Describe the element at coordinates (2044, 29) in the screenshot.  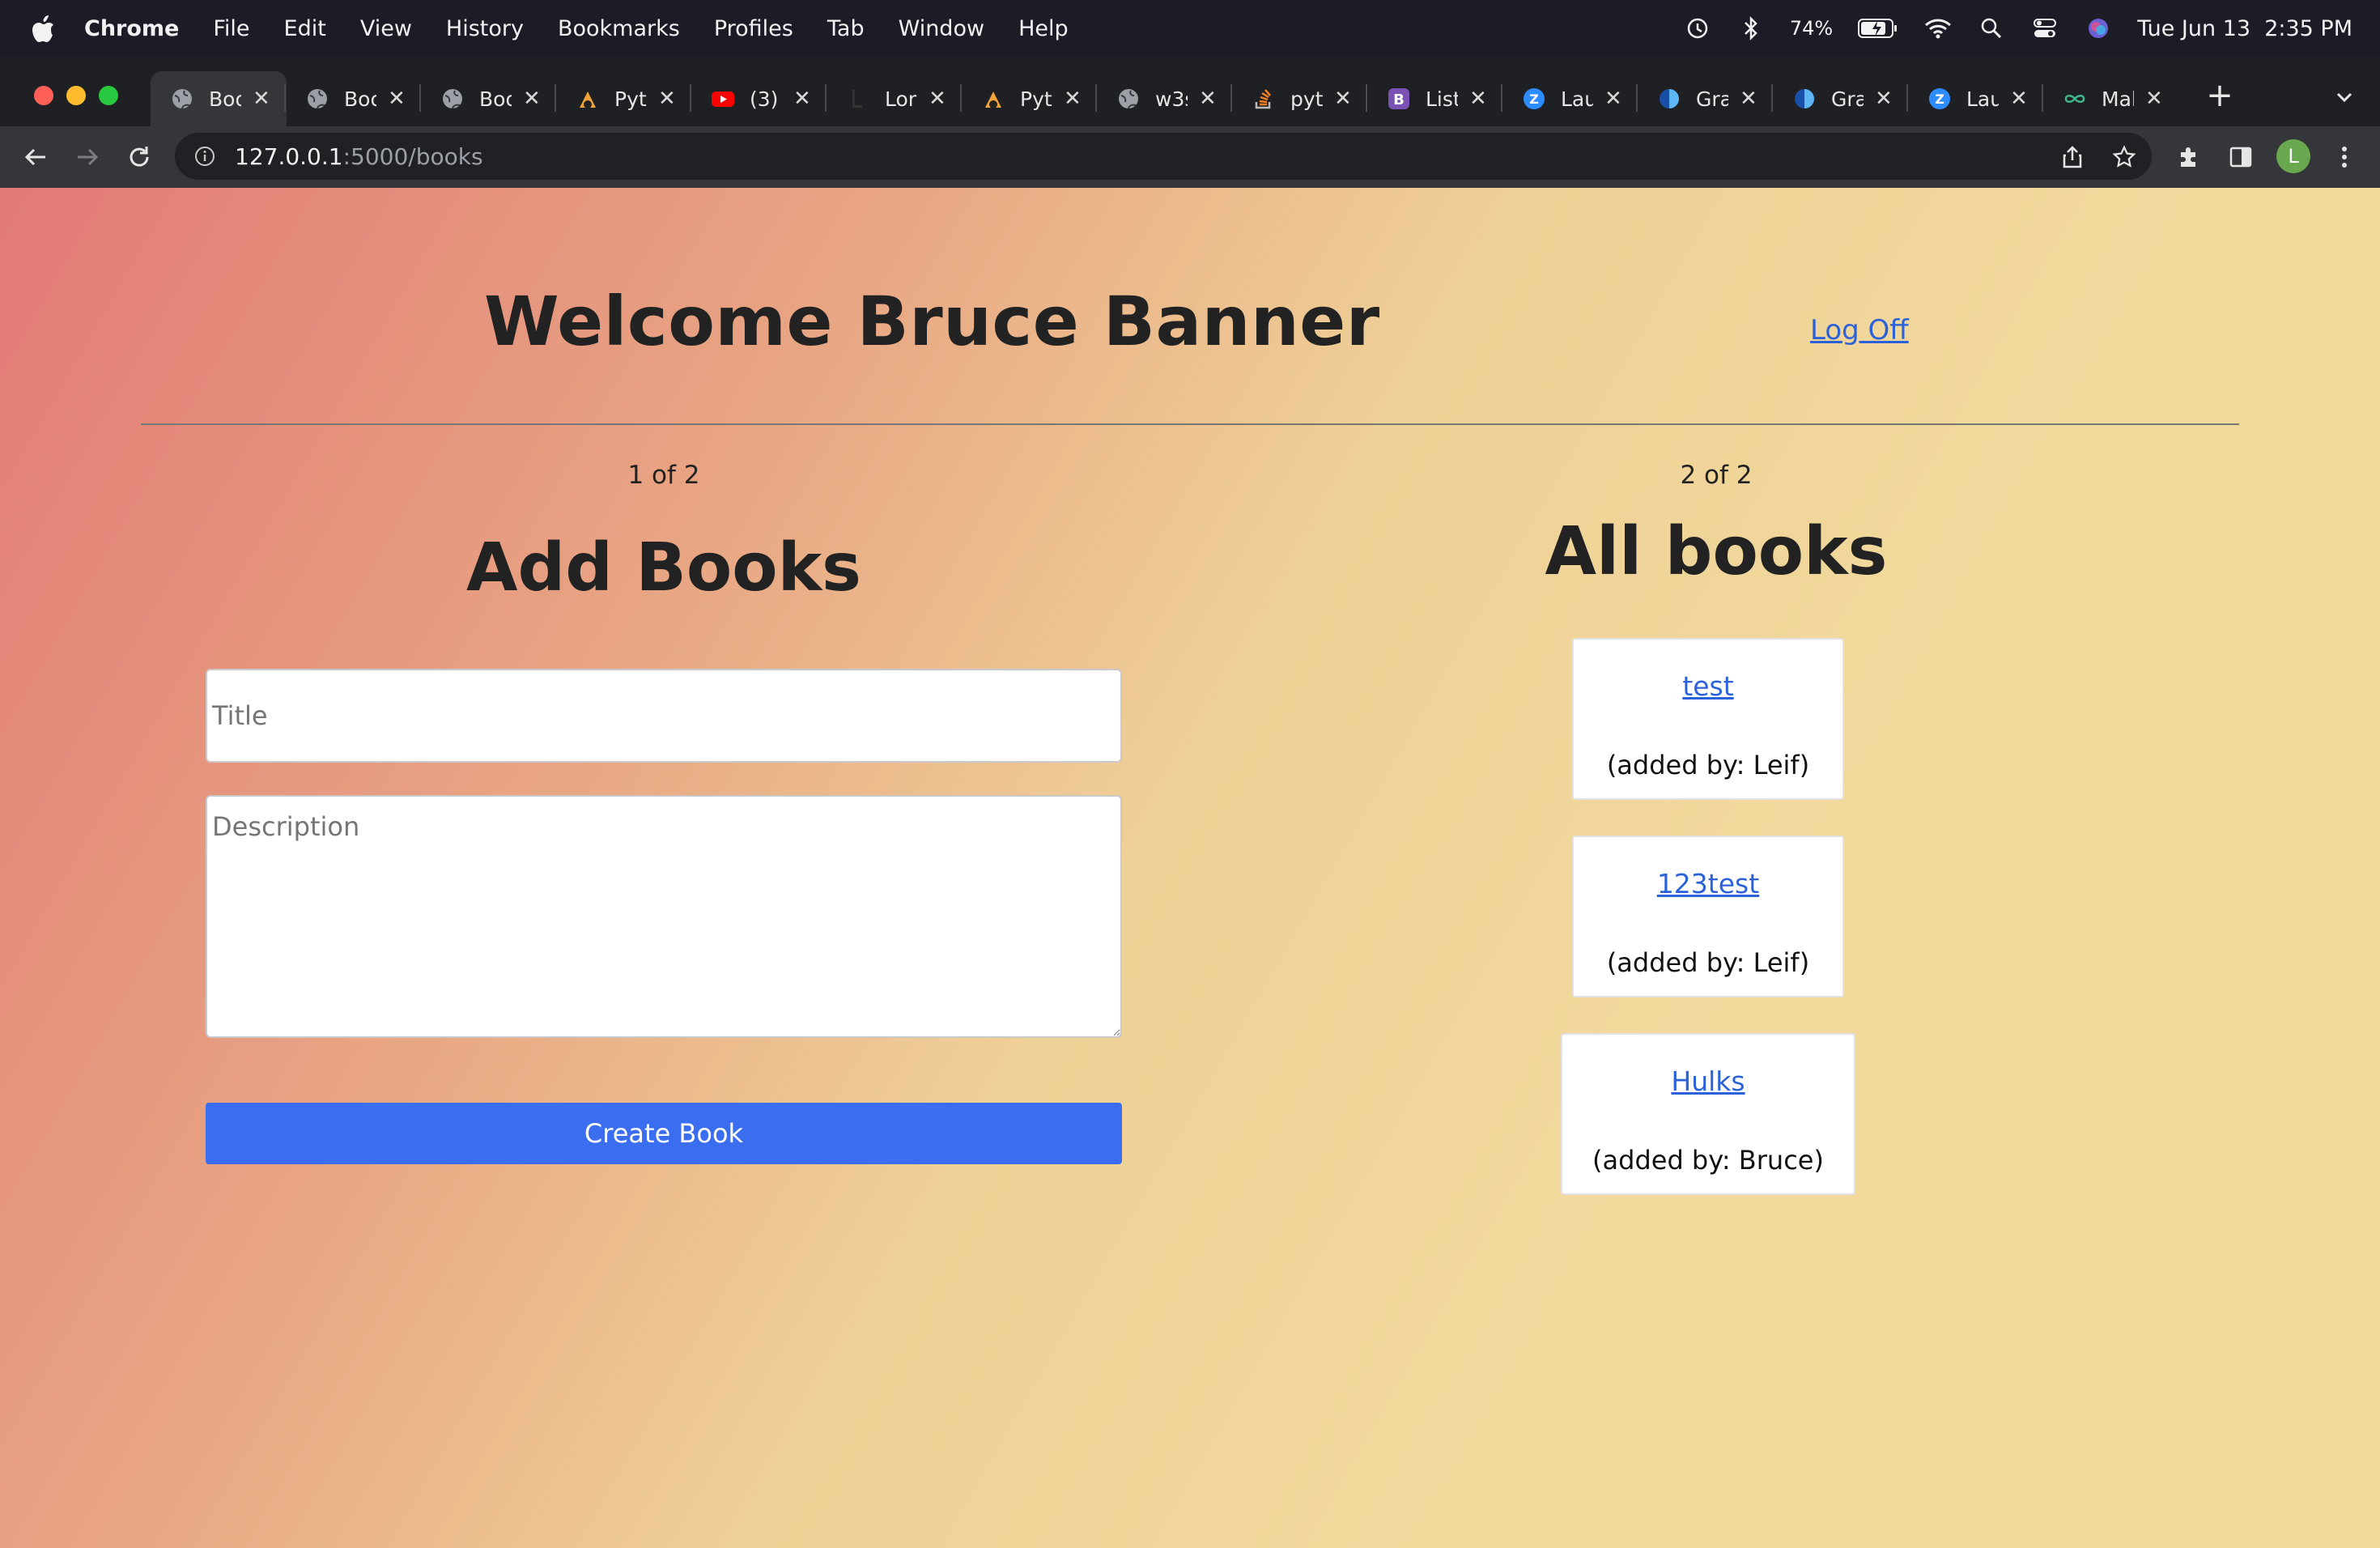
I see `control-center-icon` at that location.